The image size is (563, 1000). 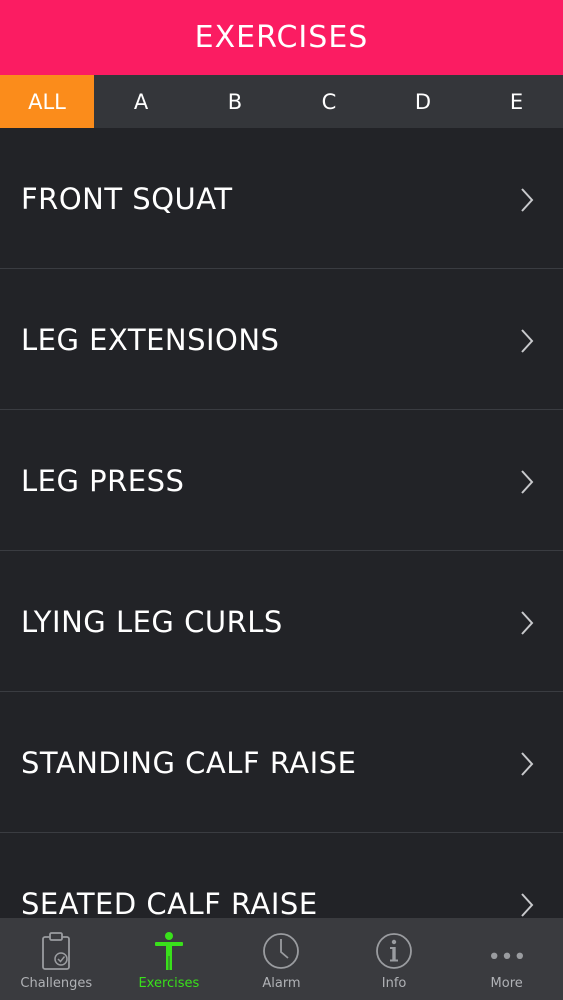 What do you see at coordinates (506, 983) in the screenshot?
I see `tab-bar-label: More` at bounding box center [506, 983].